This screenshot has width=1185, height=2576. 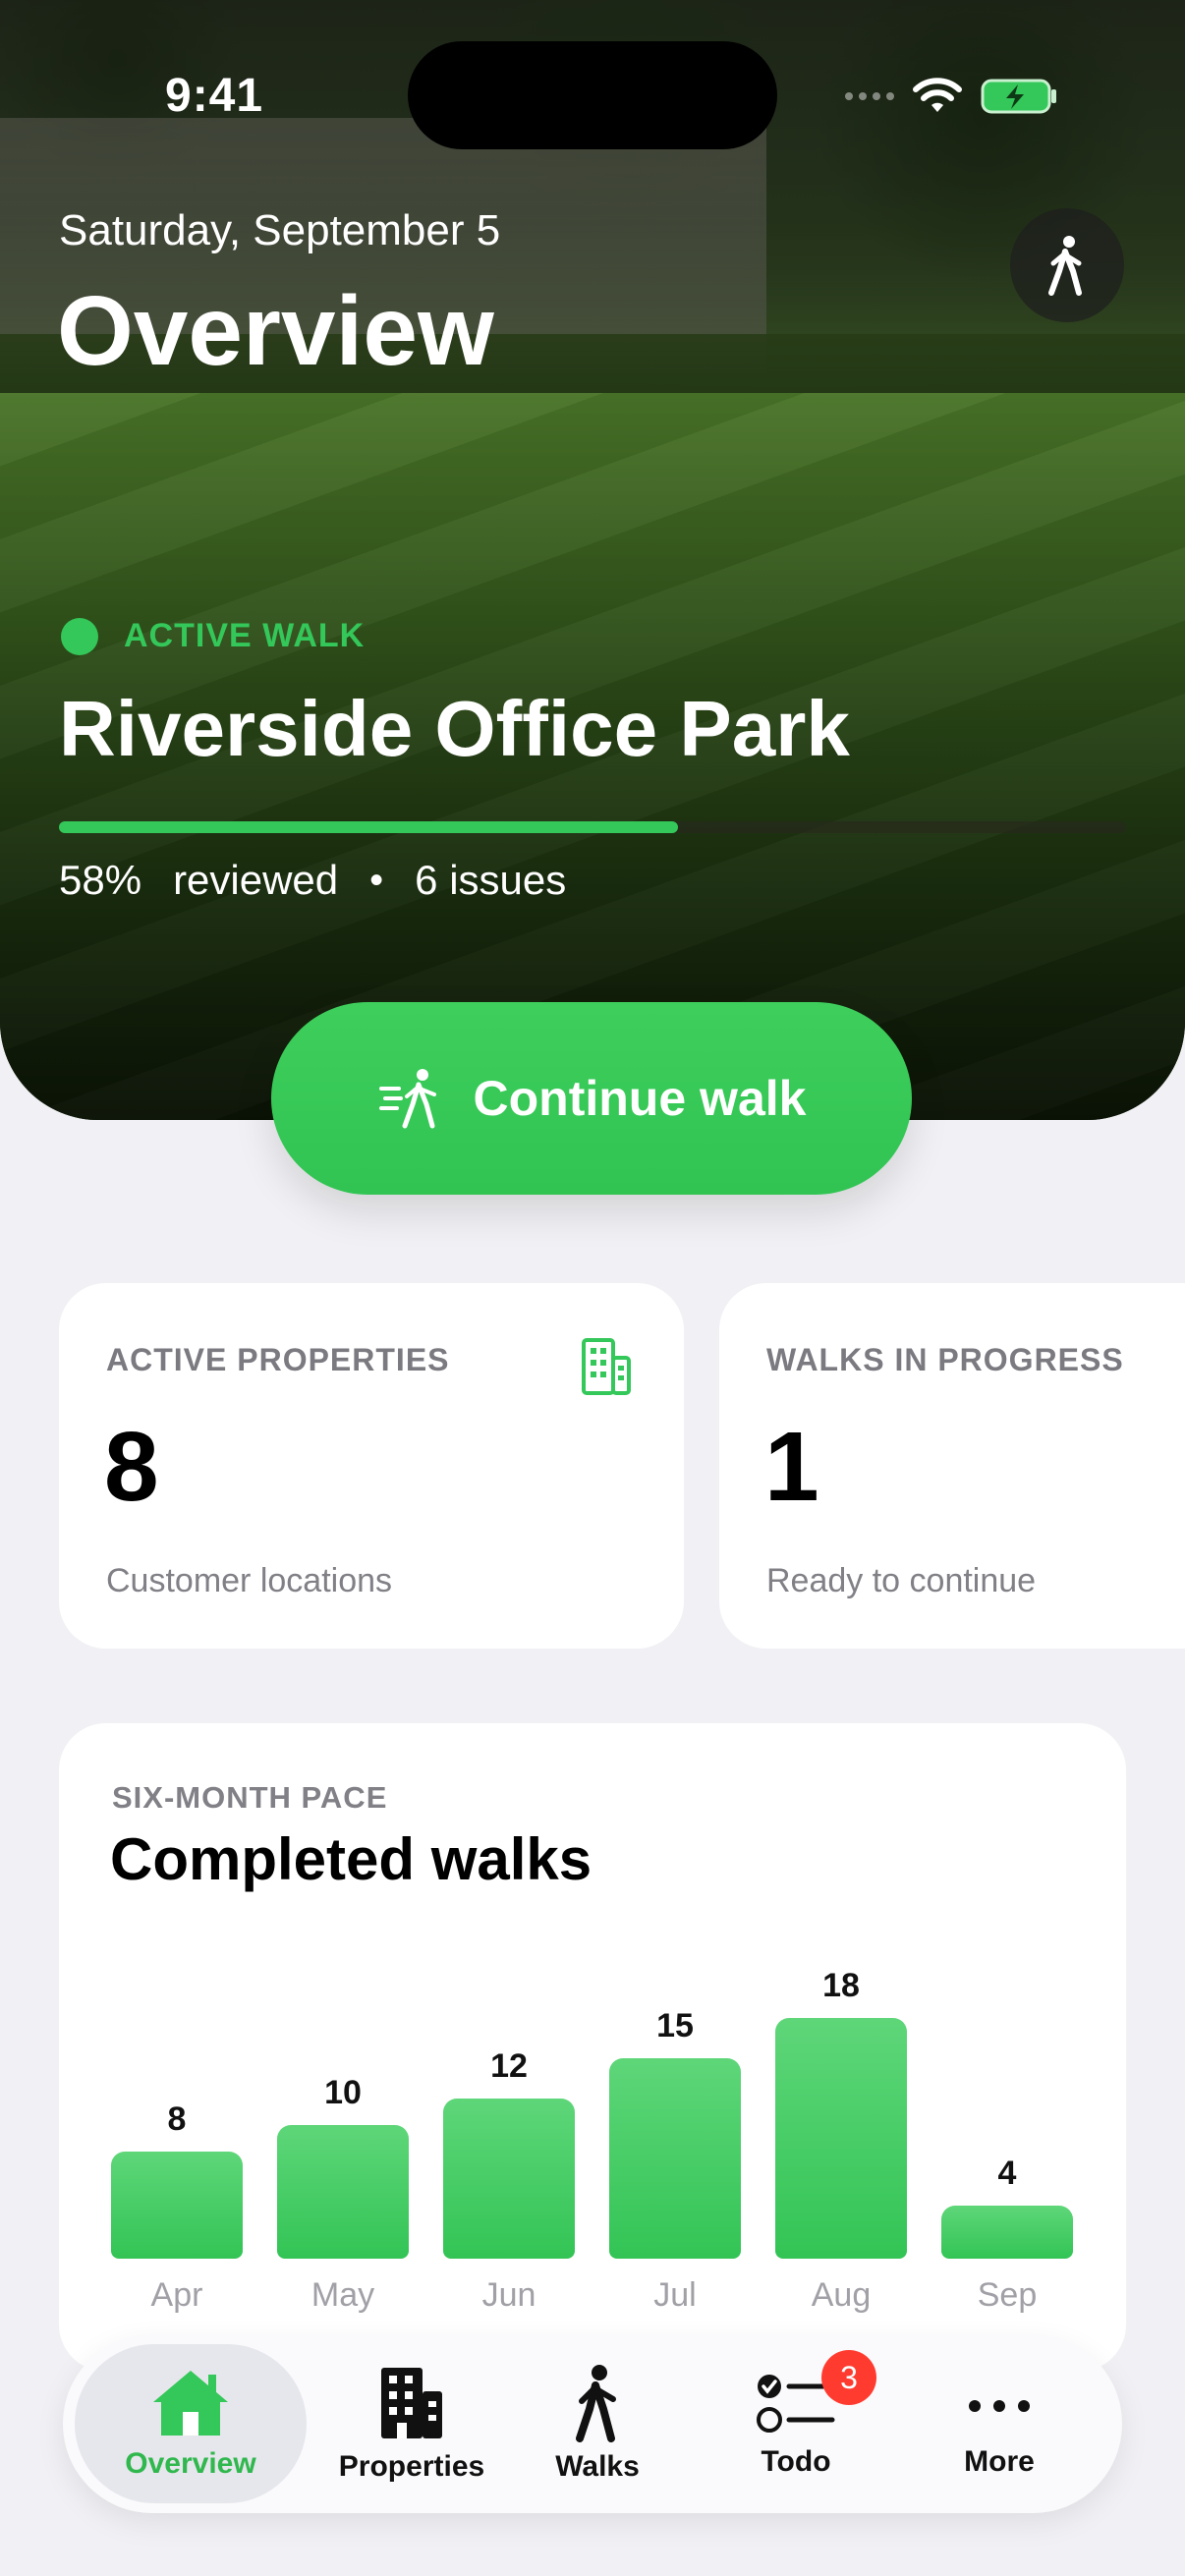 I want to click on chart-data-label: 4, so click(x=1007, y=2173).